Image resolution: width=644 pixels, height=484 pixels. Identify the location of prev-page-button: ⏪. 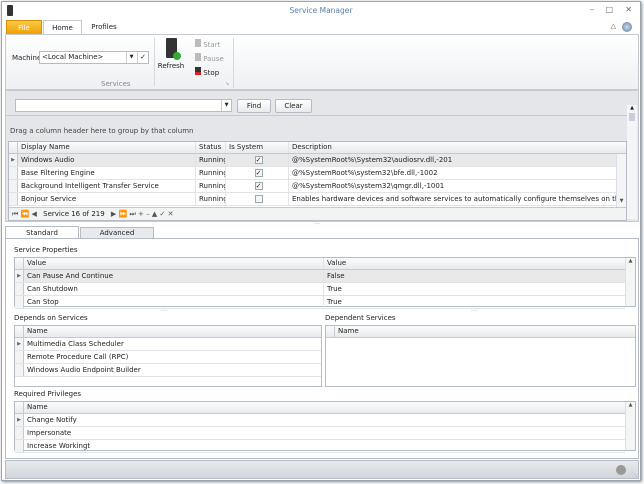
(25, 214).